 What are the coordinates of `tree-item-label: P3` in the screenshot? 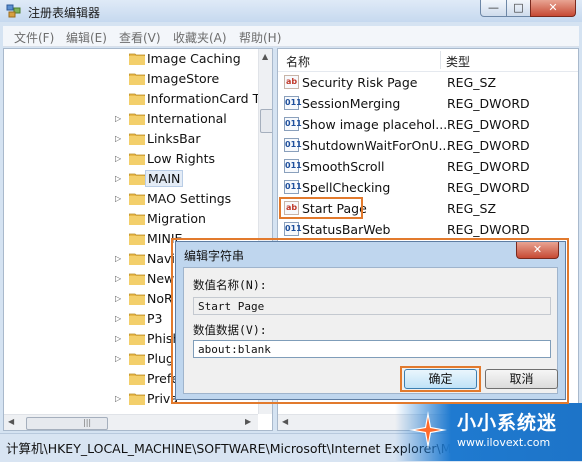 It's located at (155, 318).